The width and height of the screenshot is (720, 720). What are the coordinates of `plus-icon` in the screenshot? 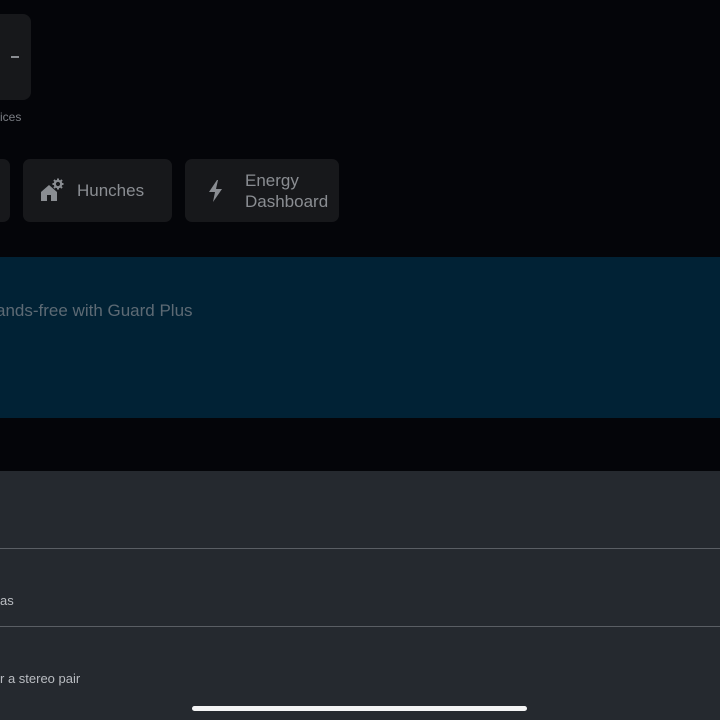 It's located at (15, 57).